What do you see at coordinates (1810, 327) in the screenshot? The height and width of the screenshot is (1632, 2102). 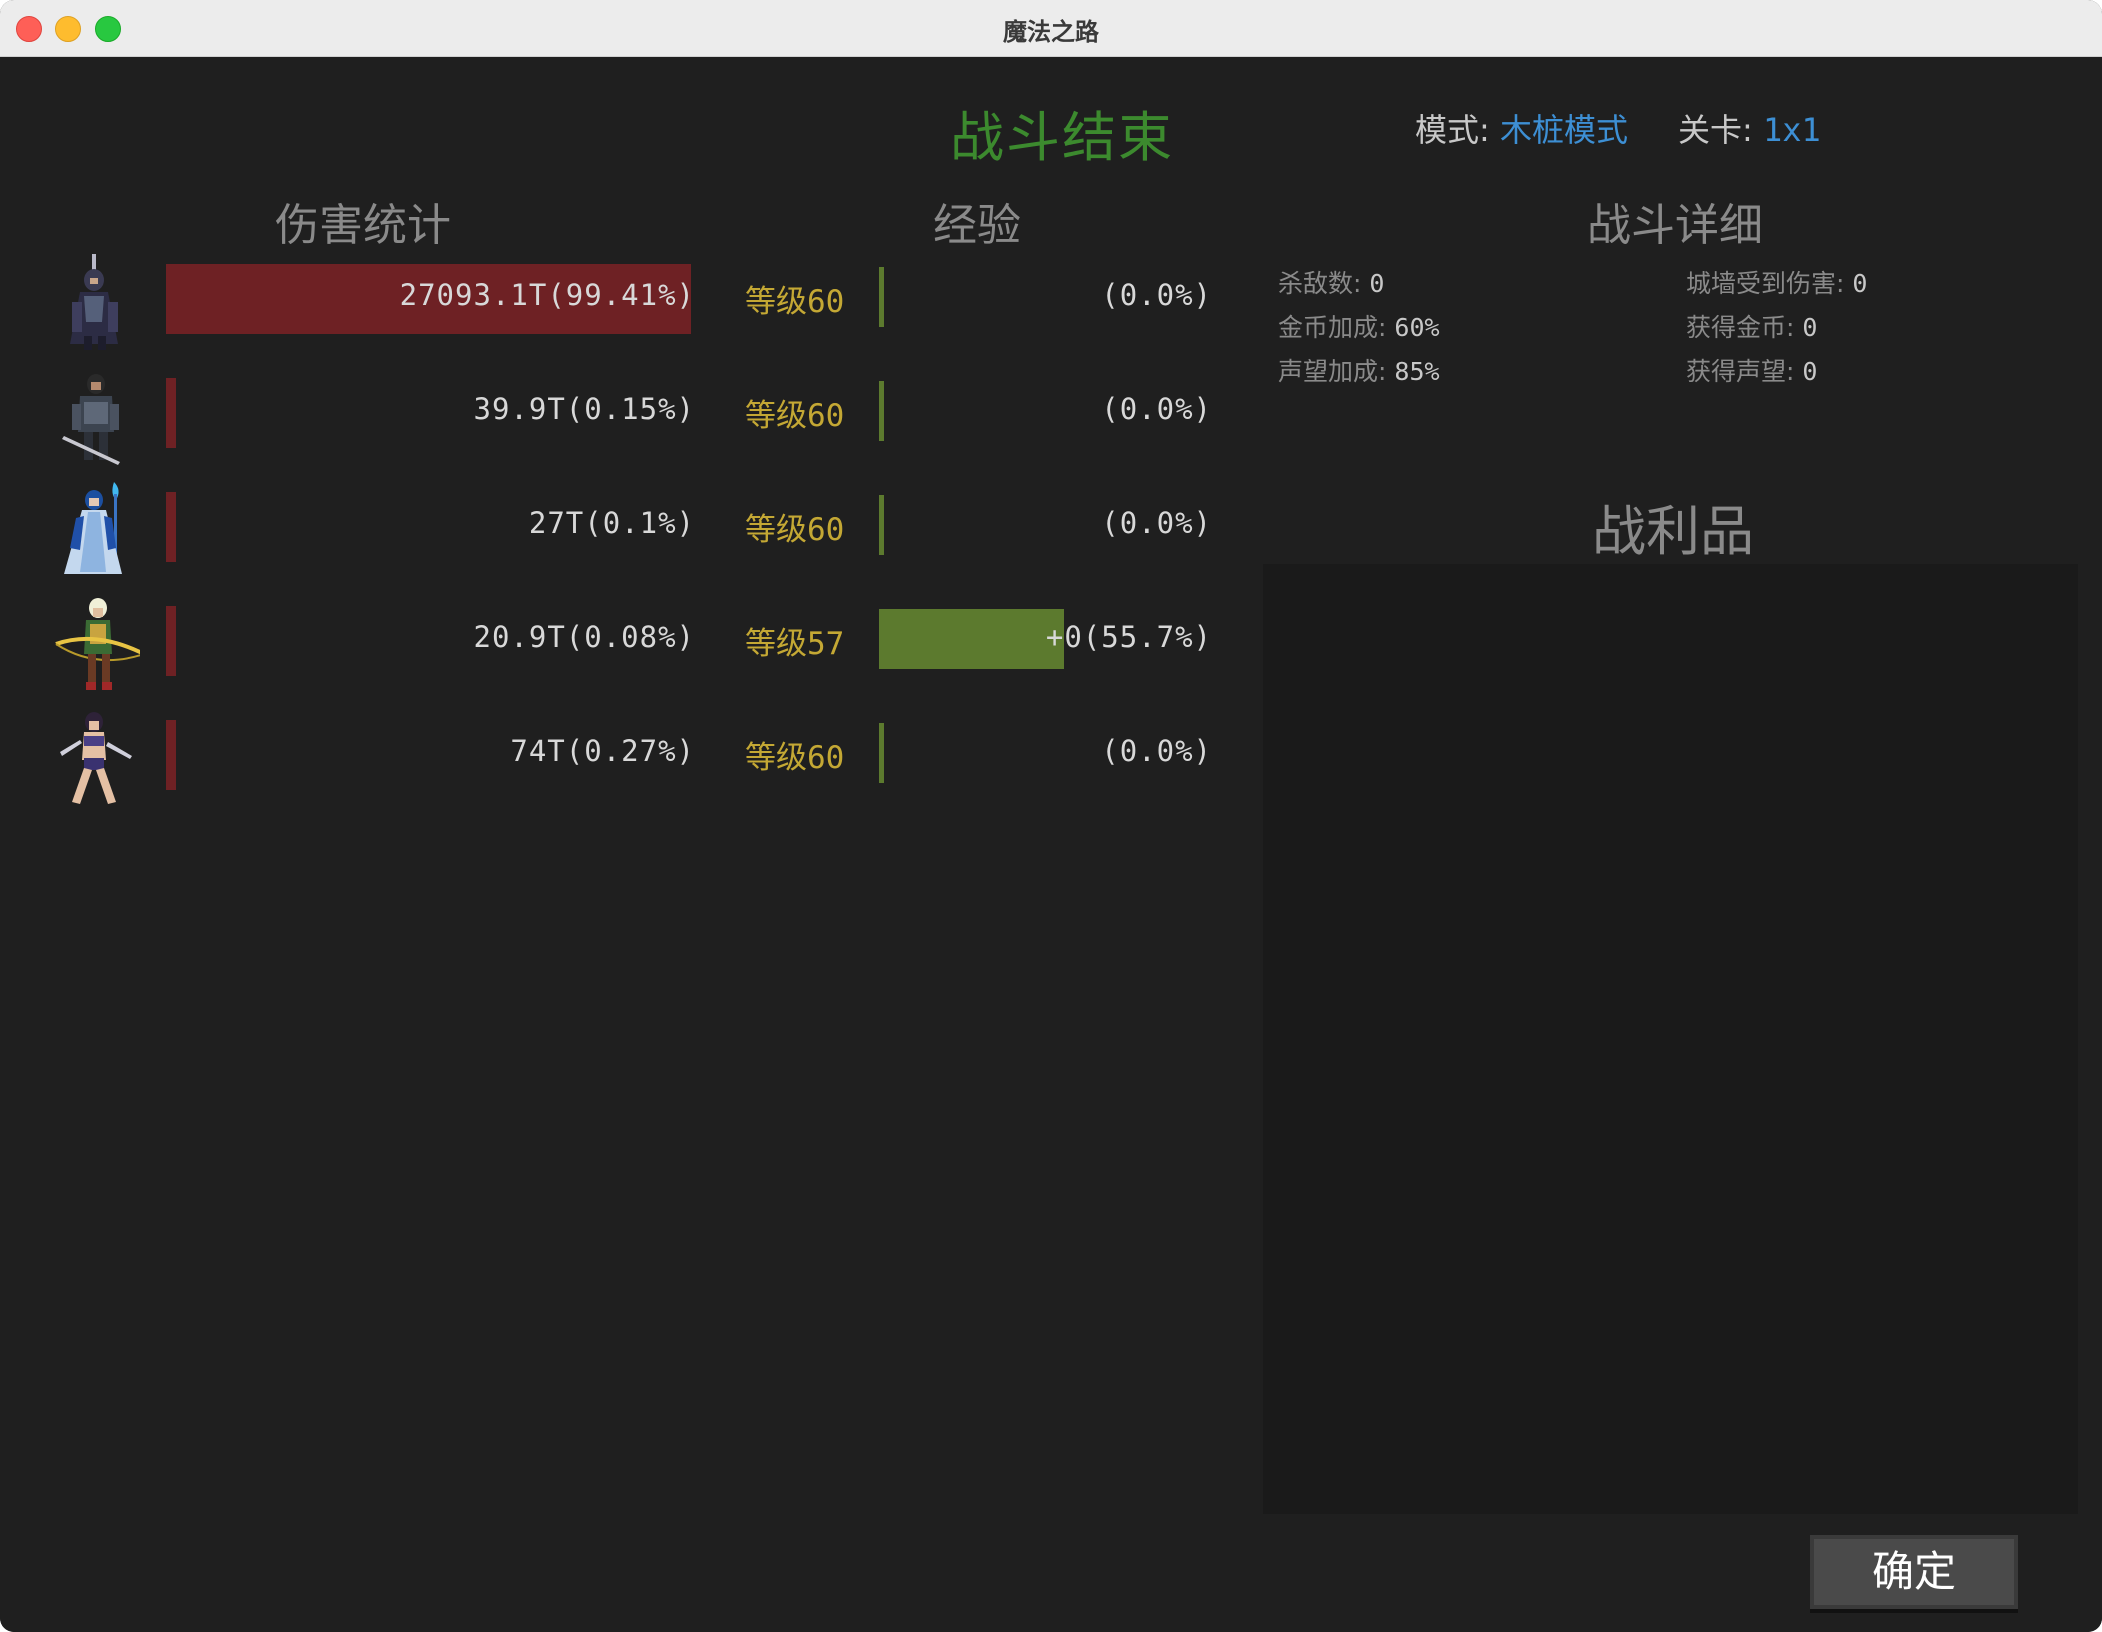 I see `gold-gained-value: 0` at bounding box center [1810, 327].